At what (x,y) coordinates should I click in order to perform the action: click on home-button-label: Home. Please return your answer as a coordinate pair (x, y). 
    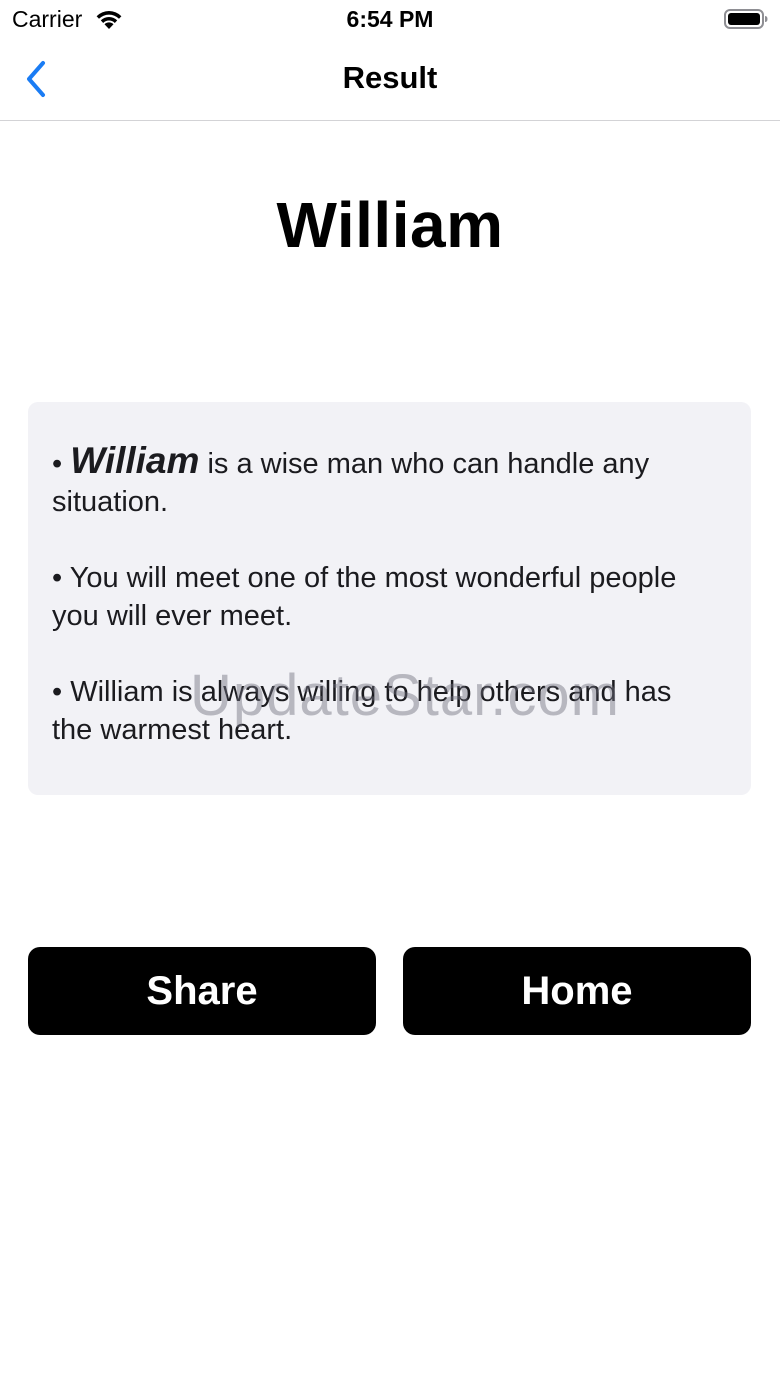
    Looking at the image, I should click on (577, 990).